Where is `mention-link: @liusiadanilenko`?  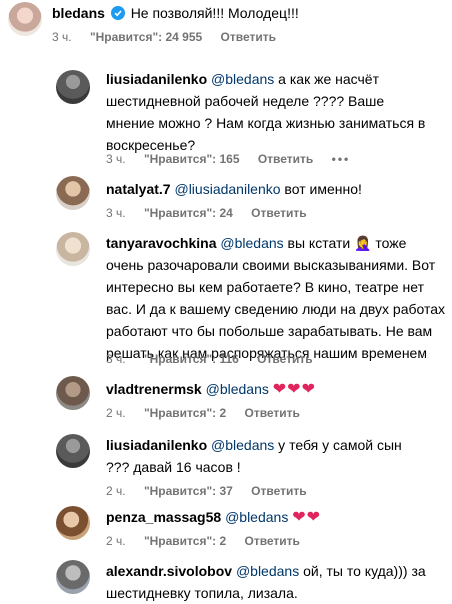
mention-link: @liusiadanilenko is located at coordinates (227, 189).